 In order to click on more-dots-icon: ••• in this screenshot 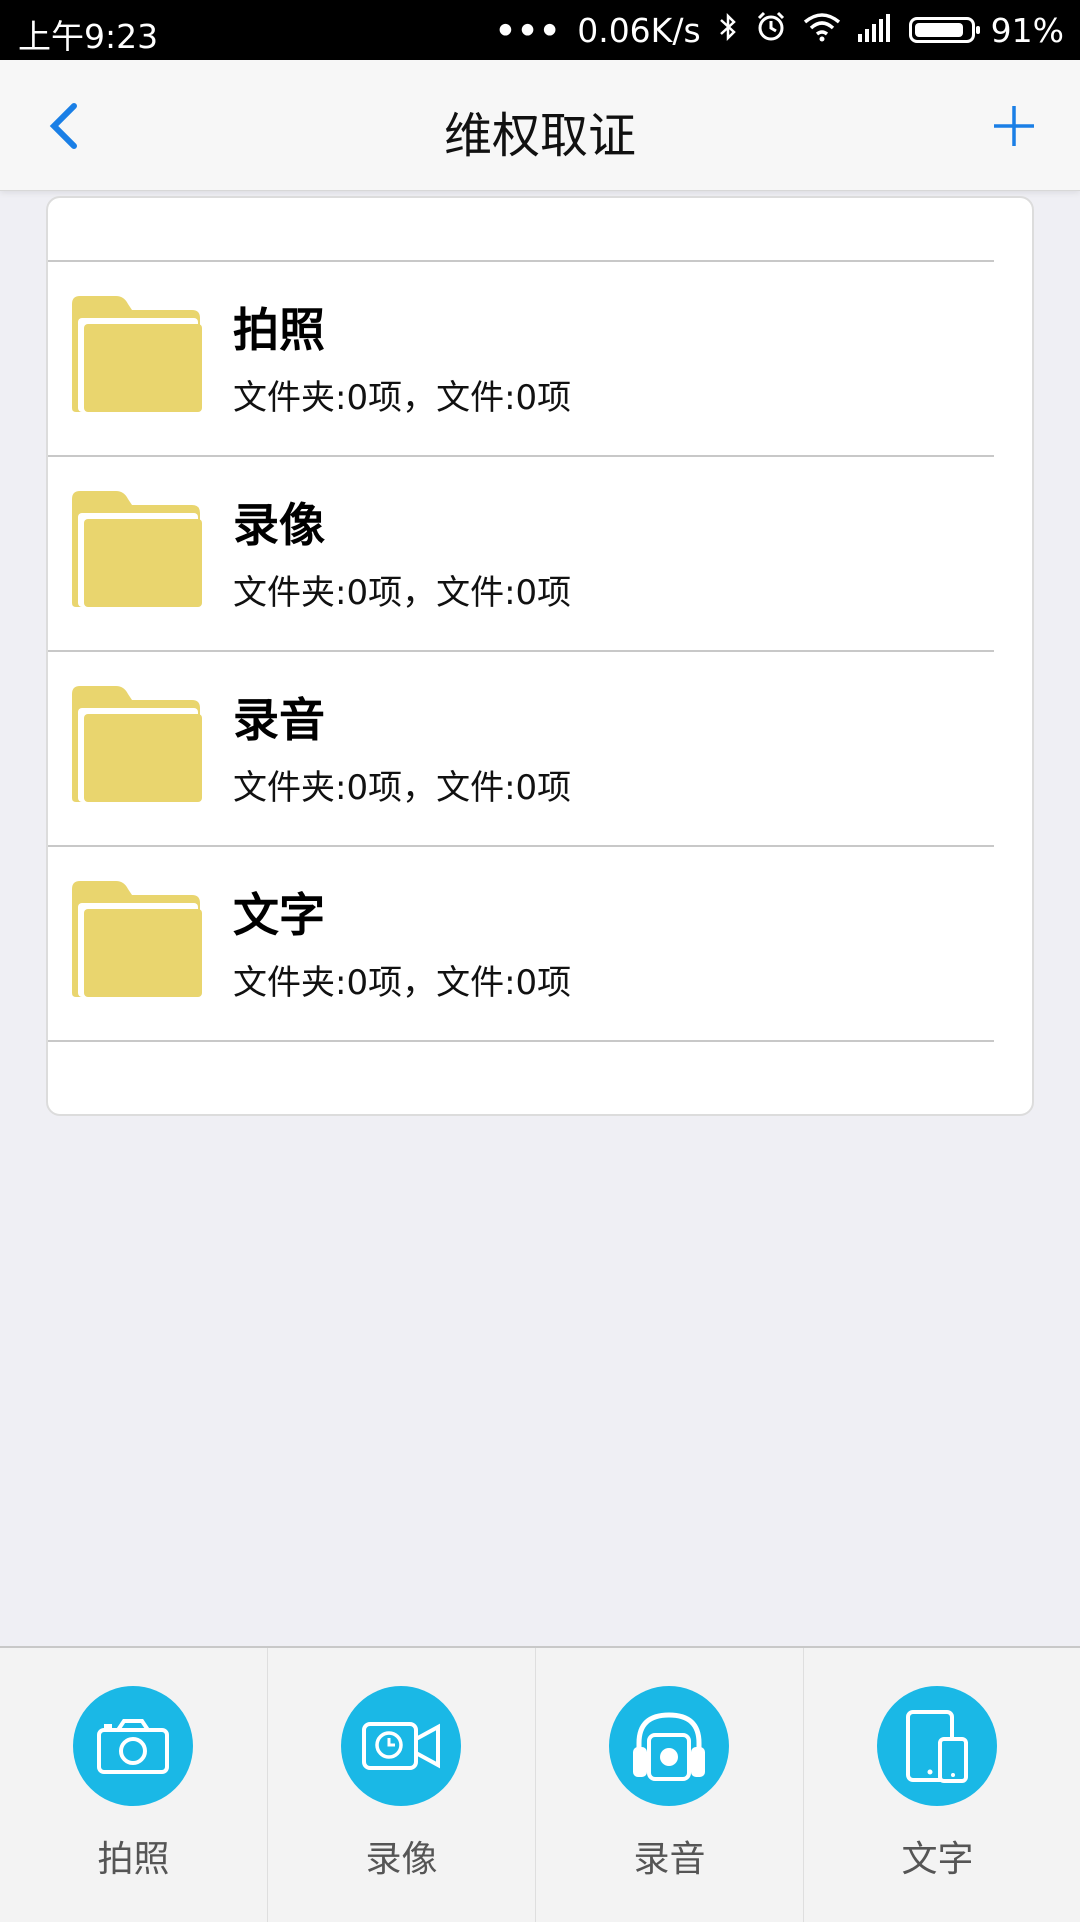, I will do `click(528, 30)`.